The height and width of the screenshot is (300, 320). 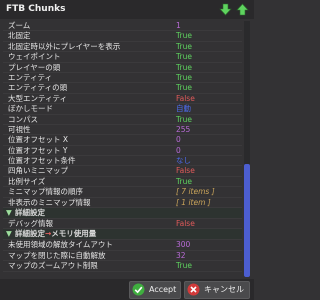 I want to click on accept-label: Accept, so click(x=163, y=289).